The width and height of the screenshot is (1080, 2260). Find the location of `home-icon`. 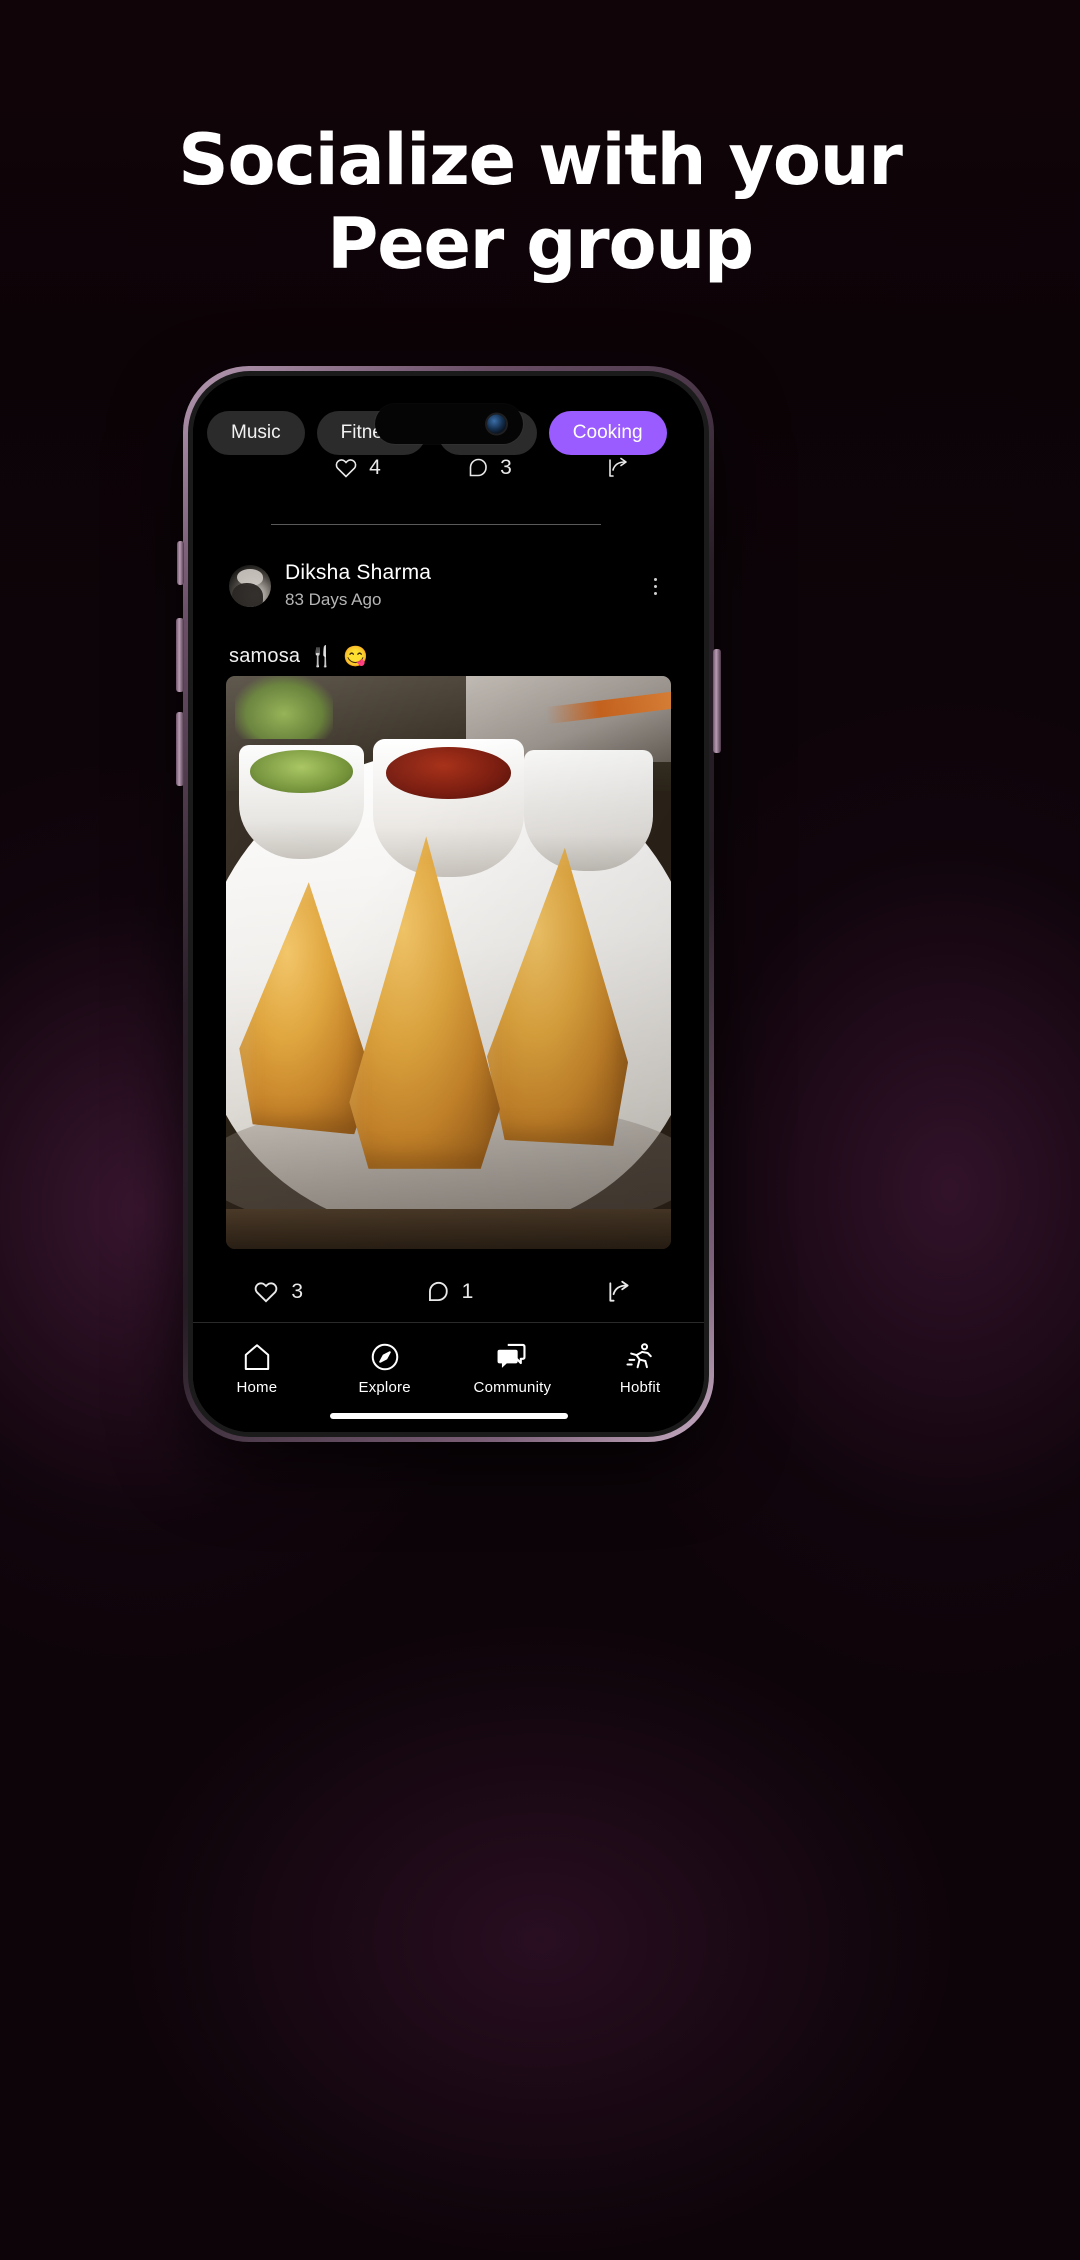

home-icon is located at coordinates (257, 1355).